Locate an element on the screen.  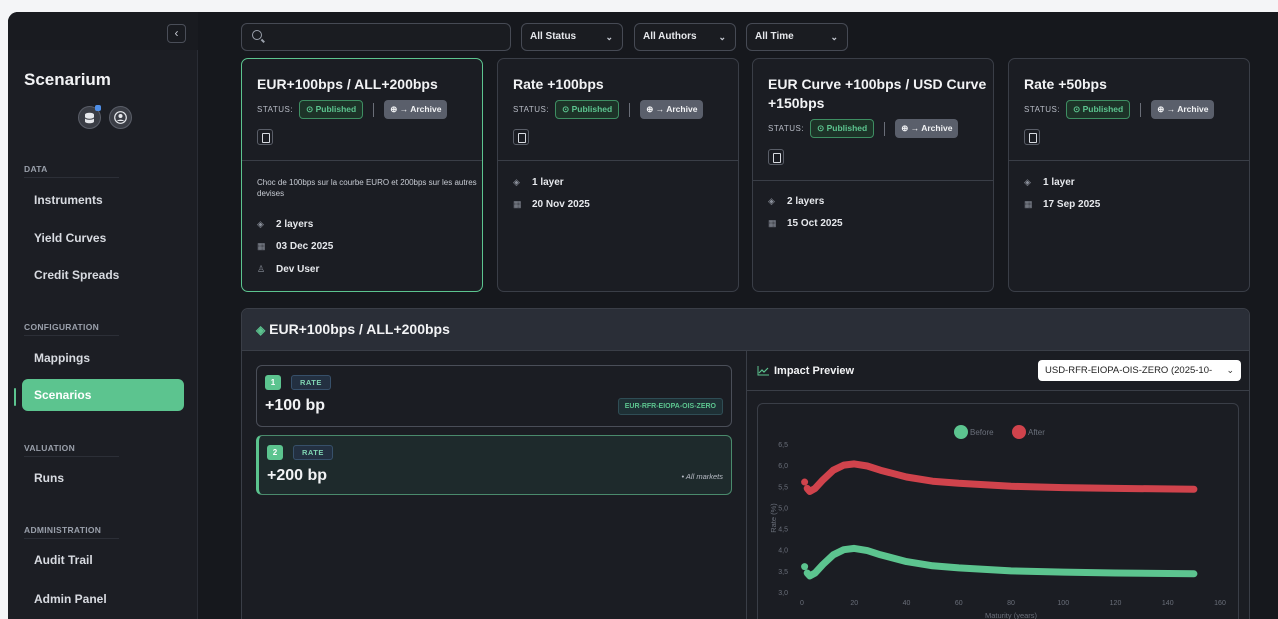
sidebar-item-instruments: Instruments is located at coordinates (103, 200).